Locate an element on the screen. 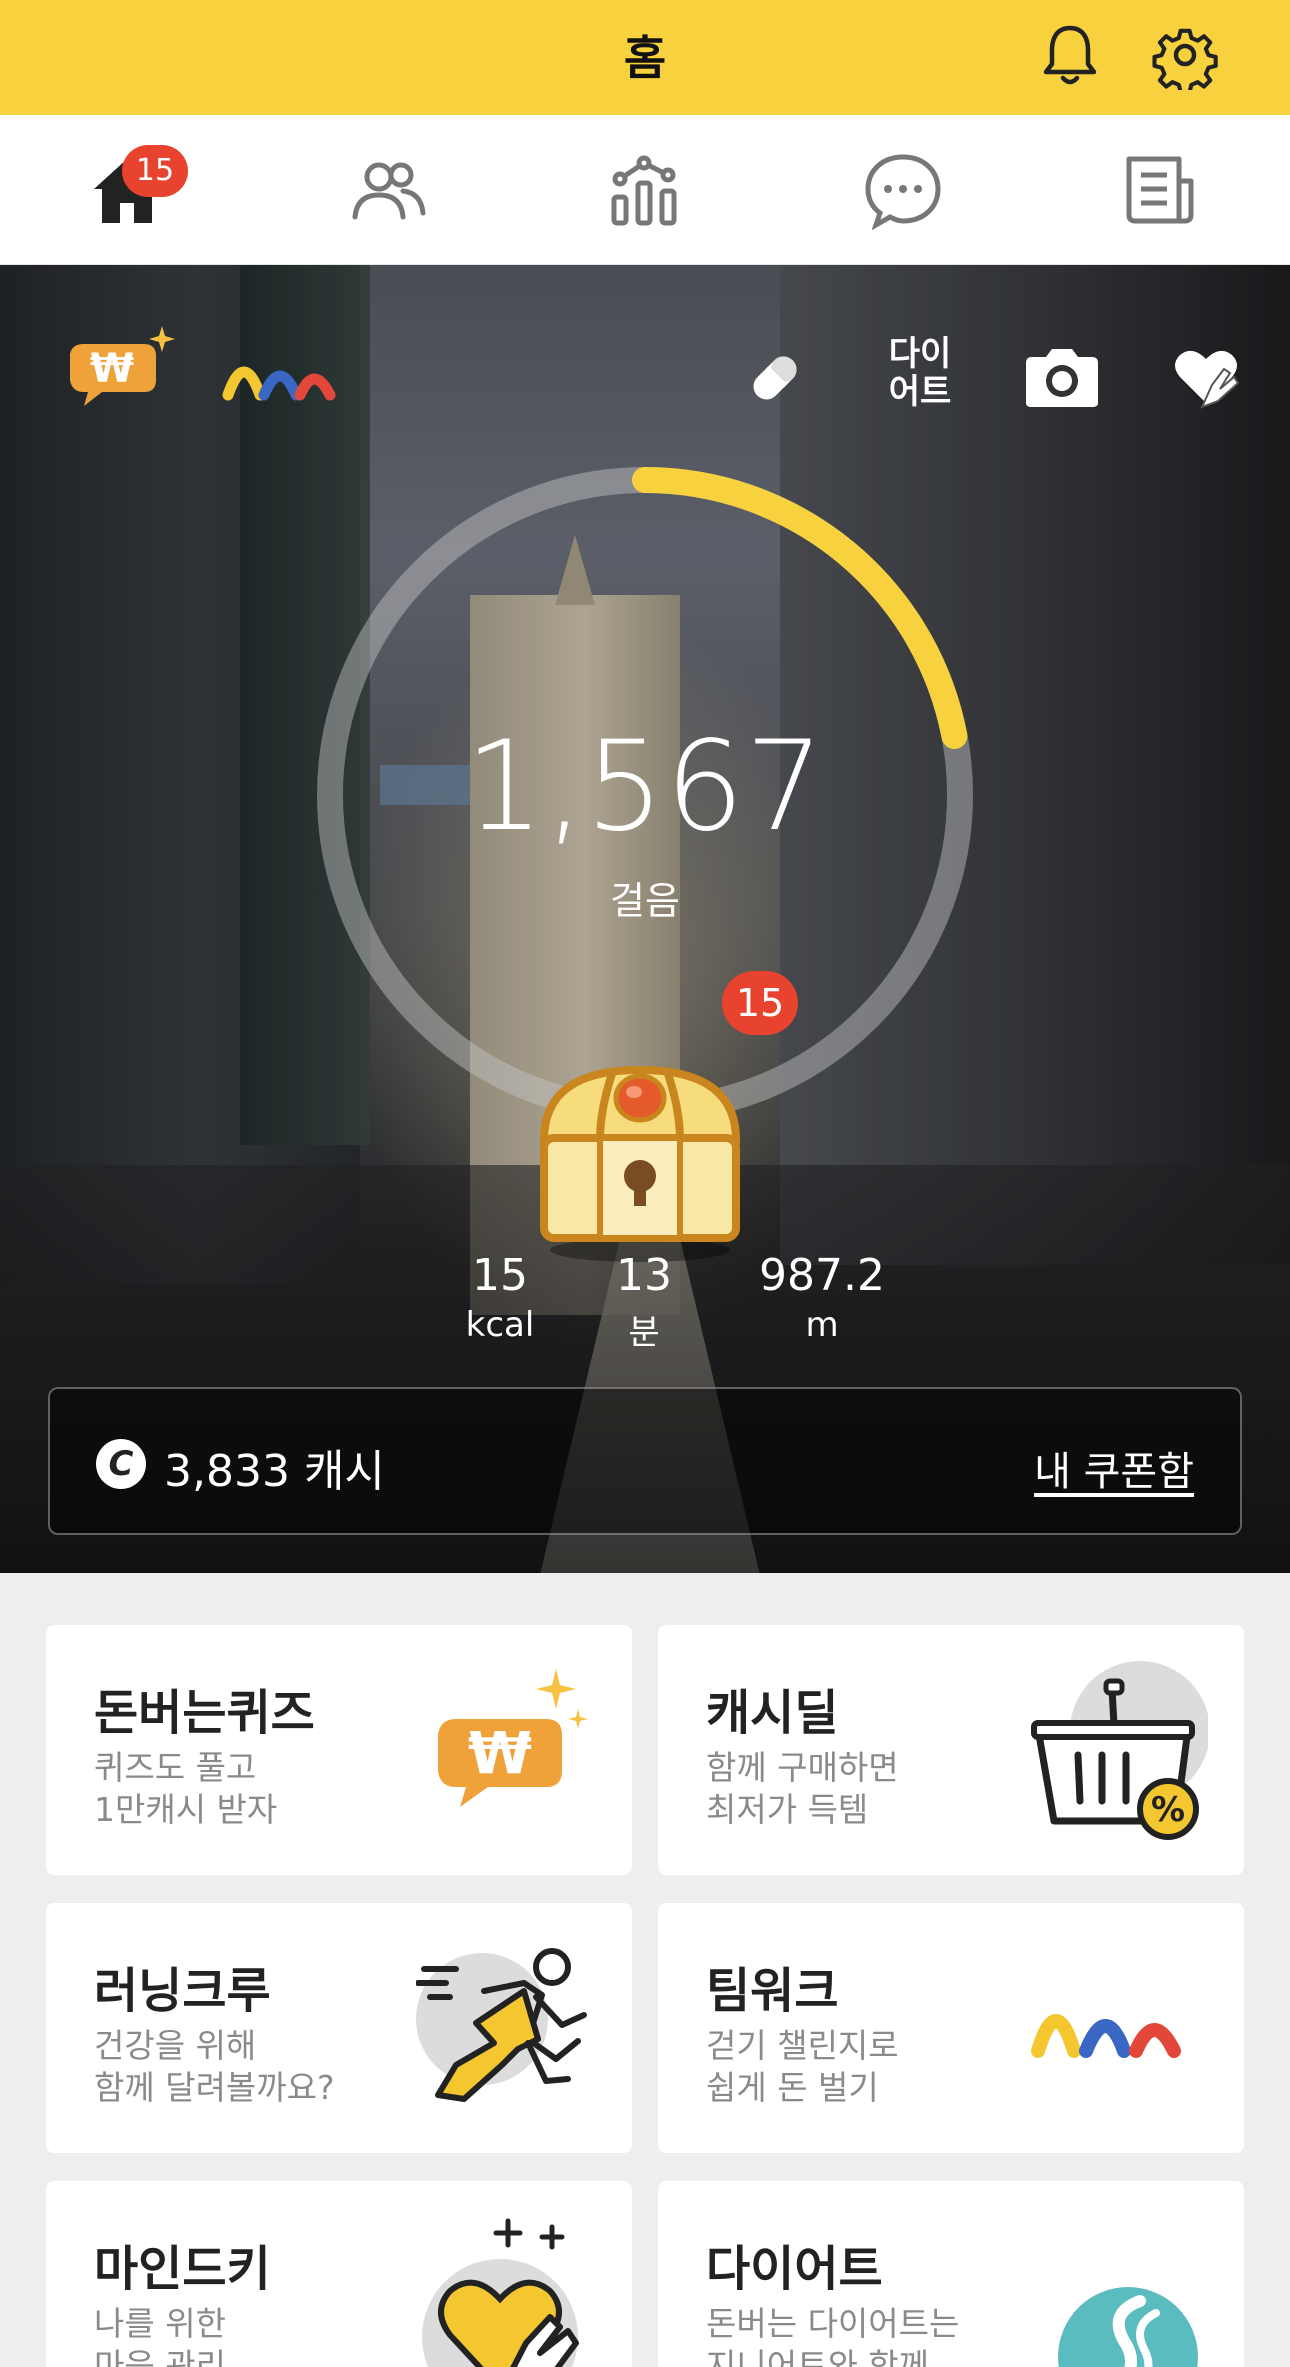 The height and width of the screenshot is (2367, 1290). card-teamwork: 팀워크 걷기 챌린지로 쉽게 돈 벌기 is located at coordinates (951, 2028).